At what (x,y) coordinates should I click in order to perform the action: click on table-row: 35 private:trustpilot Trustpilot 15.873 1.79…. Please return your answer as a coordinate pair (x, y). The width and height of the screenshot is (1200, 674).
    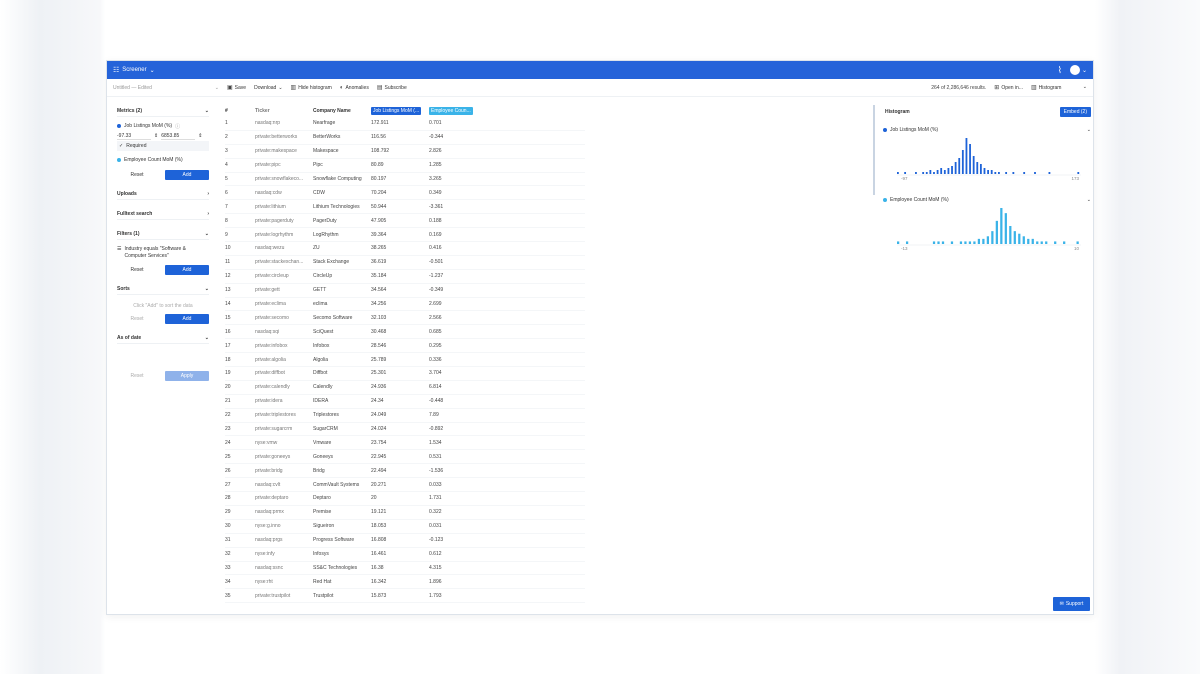
    Looking at the image, I should click on (405, 596).